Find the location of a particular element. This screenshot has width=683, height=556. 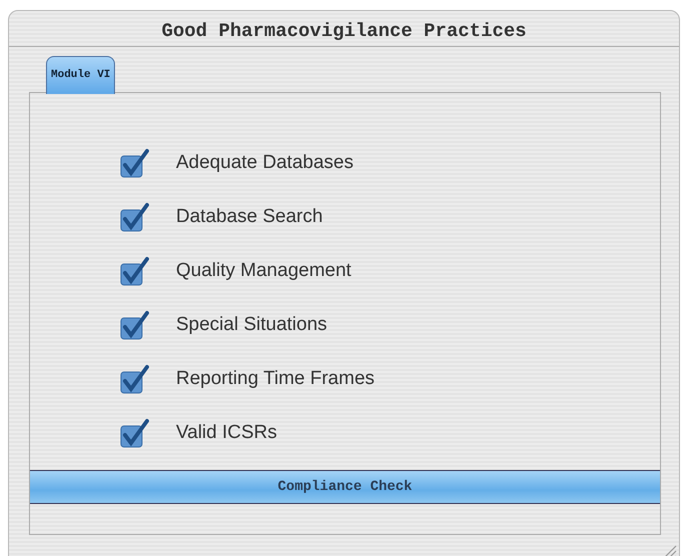

checkbox-label: Valid ICSRs is located at coordinates (227, 432).